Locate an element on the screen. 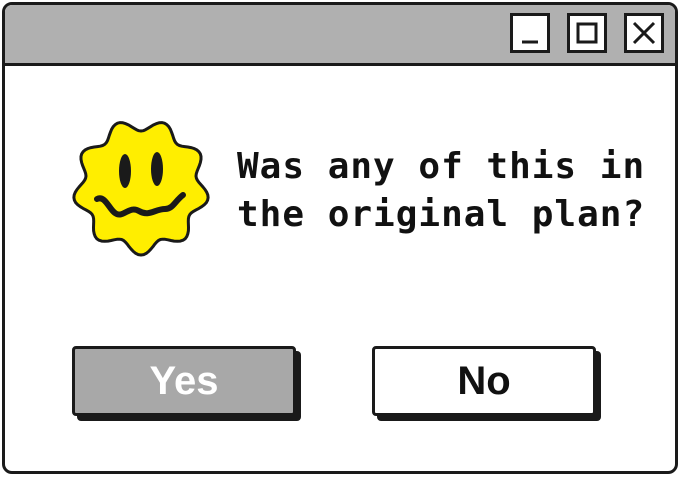 The height and width of the screenshot is (478, 682). minimize-button is located at coordinates (530, 33).